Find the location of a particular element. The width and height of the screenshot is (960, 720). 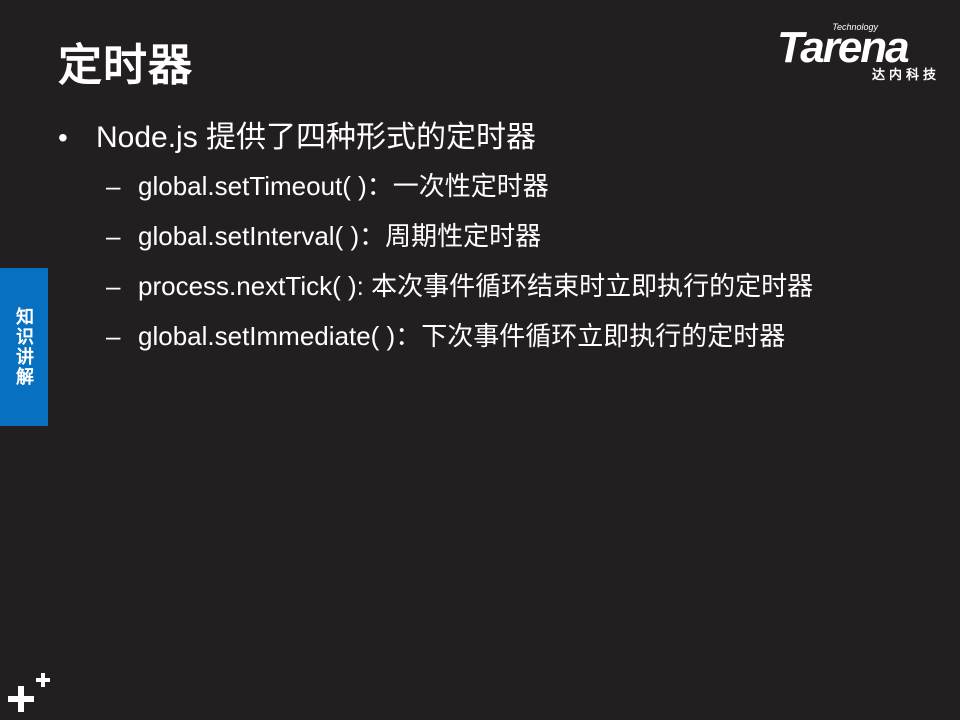

side-tab-label: 知识讲解 is located at coordinates (24, 347).